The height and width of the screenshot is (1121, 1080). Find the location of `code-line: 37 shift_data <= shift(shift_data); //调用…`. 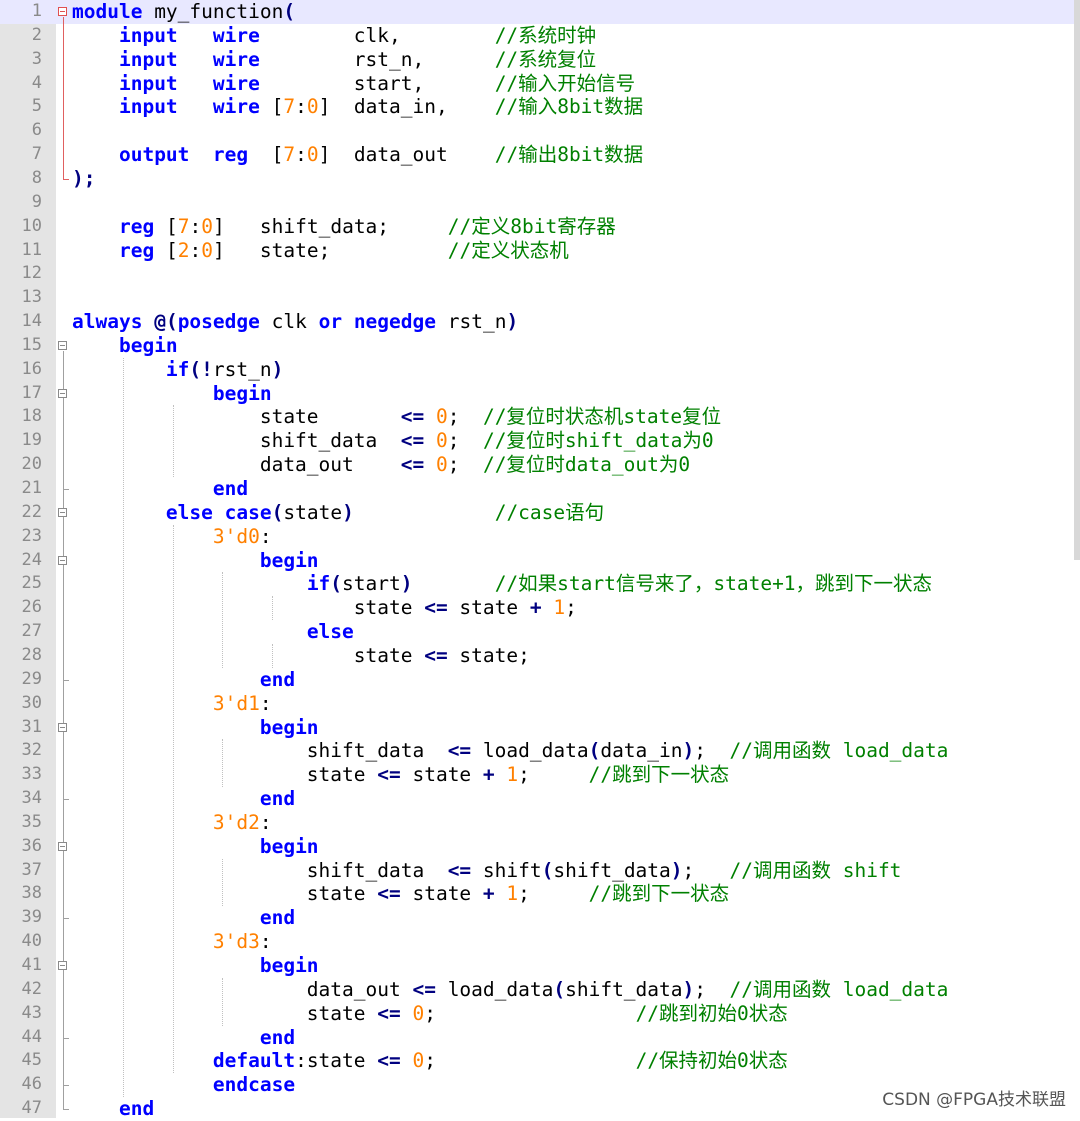

code-line: 37 shift_data <= shift(shift_data); //调用… is located at coordinates (540, 871).